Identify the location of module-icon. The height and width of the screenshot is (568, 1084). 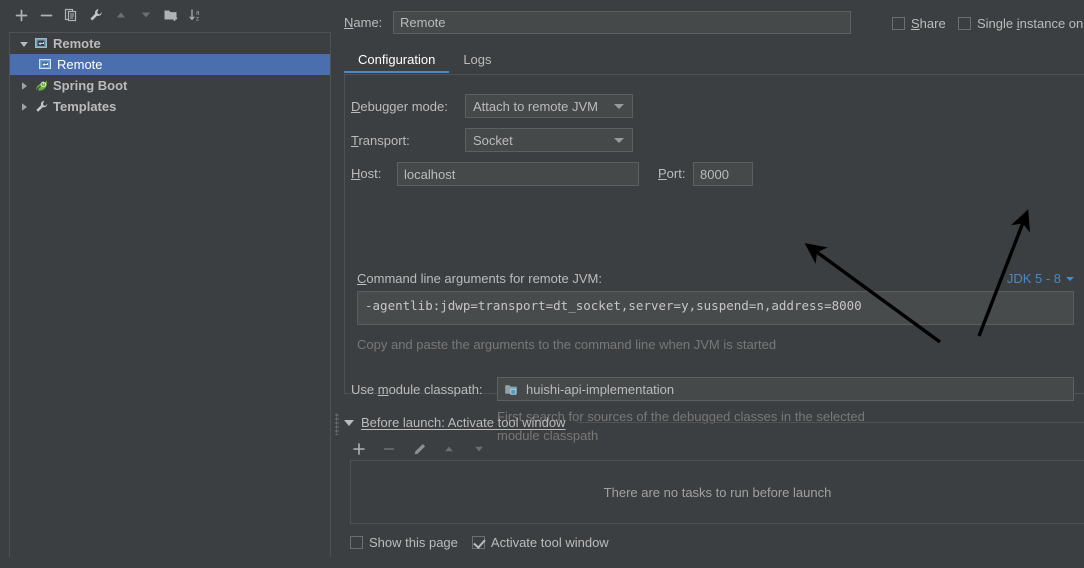
(513, 389).